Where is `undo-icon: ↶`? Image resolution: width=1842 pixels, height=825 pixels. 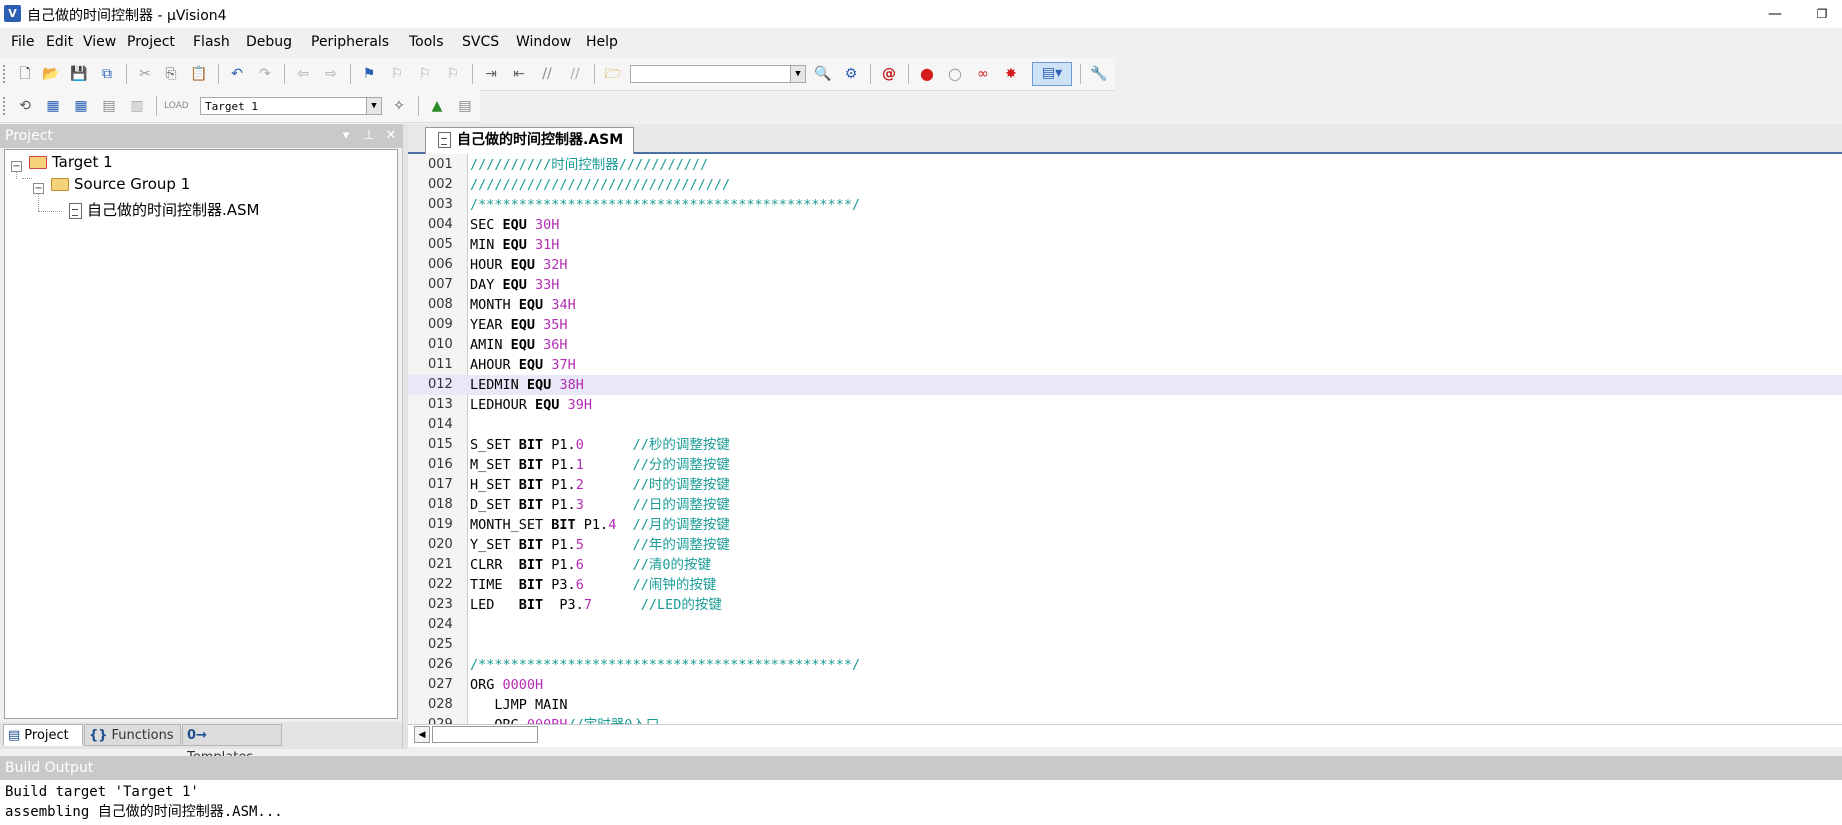 undo-icon: ↶ is located at coordinates (237, 74).